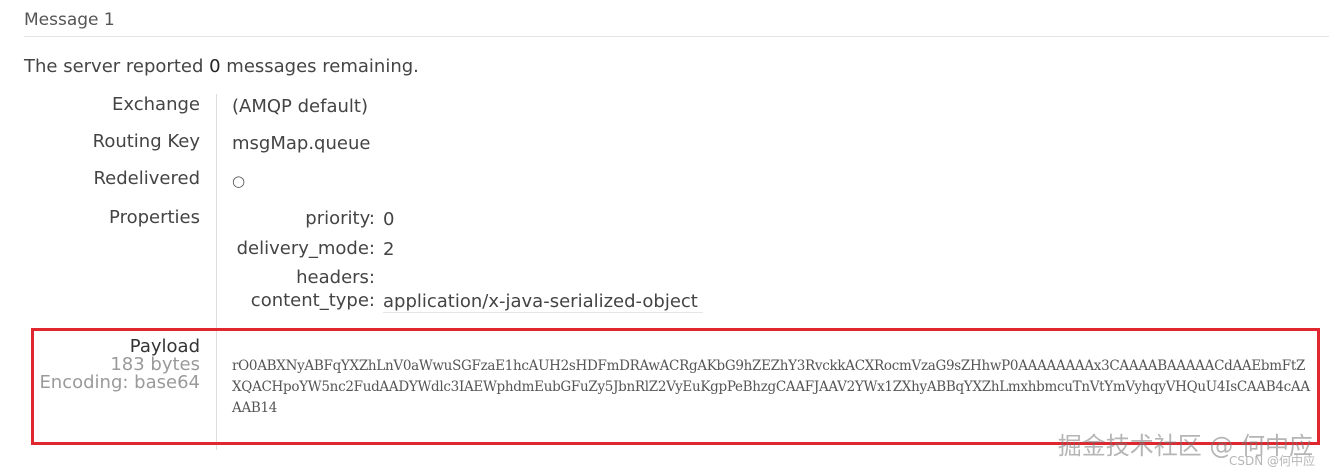  I want to click on content-type-underline, so click(543, 312).